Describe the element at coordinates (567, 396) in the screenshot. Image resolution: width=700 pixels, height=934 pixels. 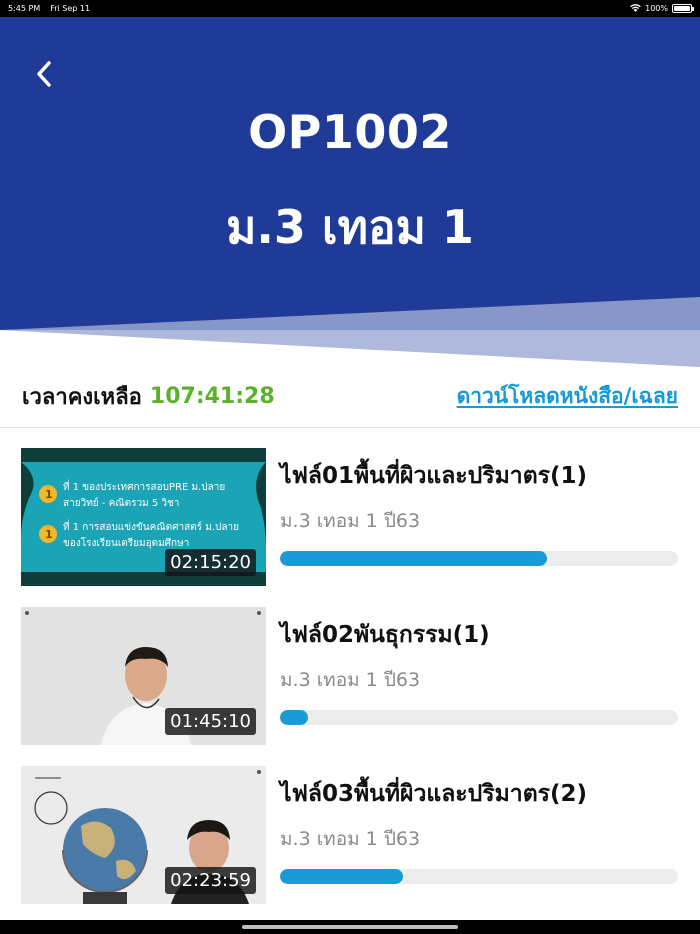
I see `download-book-link: ดาวน์โหลดหนังสือ/เฉลย` at that location.